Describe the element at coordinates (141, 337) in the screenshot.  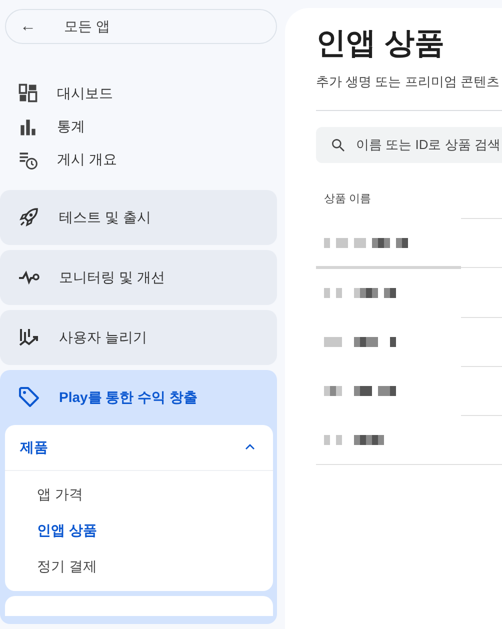
I see `section-header: 사용자 늘리기` at that location.